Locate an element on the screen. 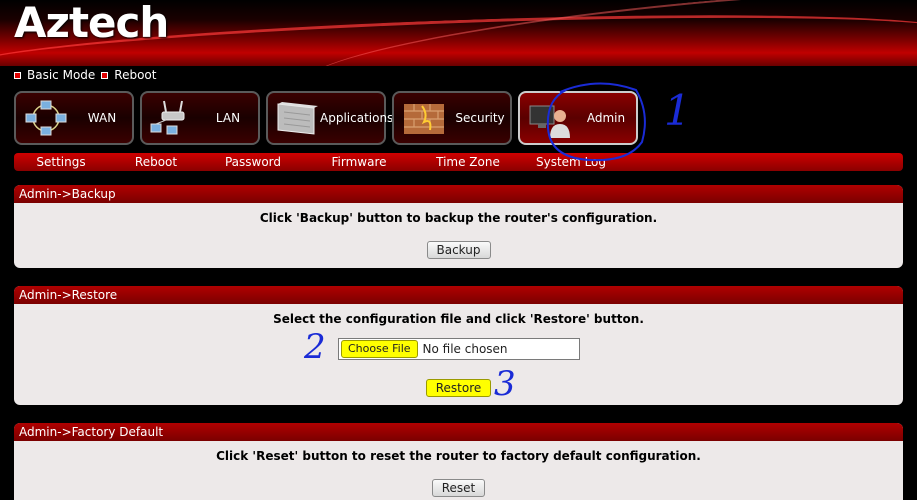 The height and width of the screenshot is (500, 917). choose-file-button: Choose File is located at coordinates (379, 349).